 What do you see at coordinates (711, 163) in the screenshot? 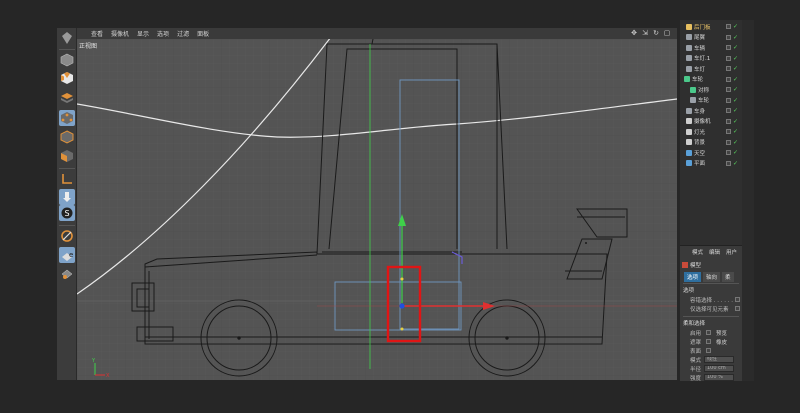
I see `object-row: 平面 ✓` at bounding box center [711, 163].